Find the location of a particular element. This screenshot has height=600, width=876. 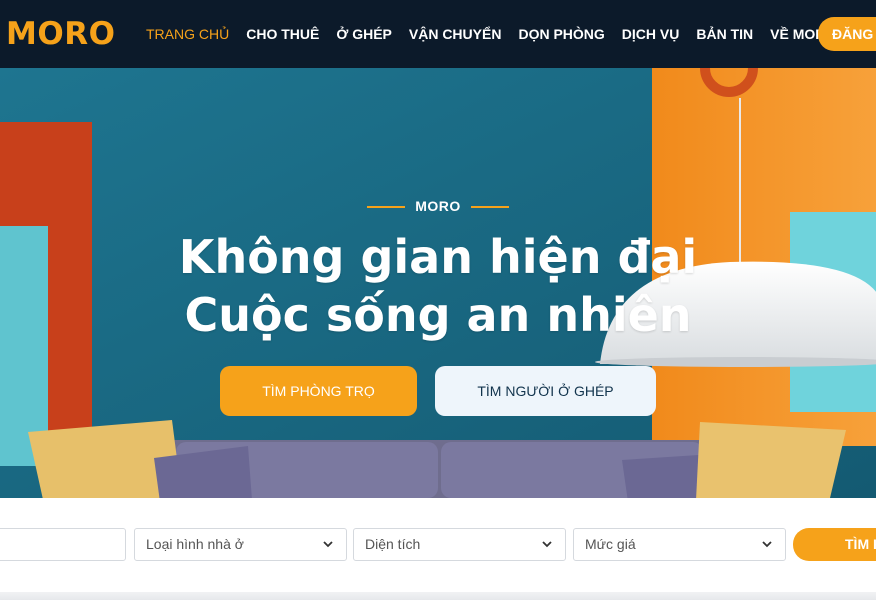

nav-item-don-phong: DỌN PHÒNG is located at coordinates (561, 34).